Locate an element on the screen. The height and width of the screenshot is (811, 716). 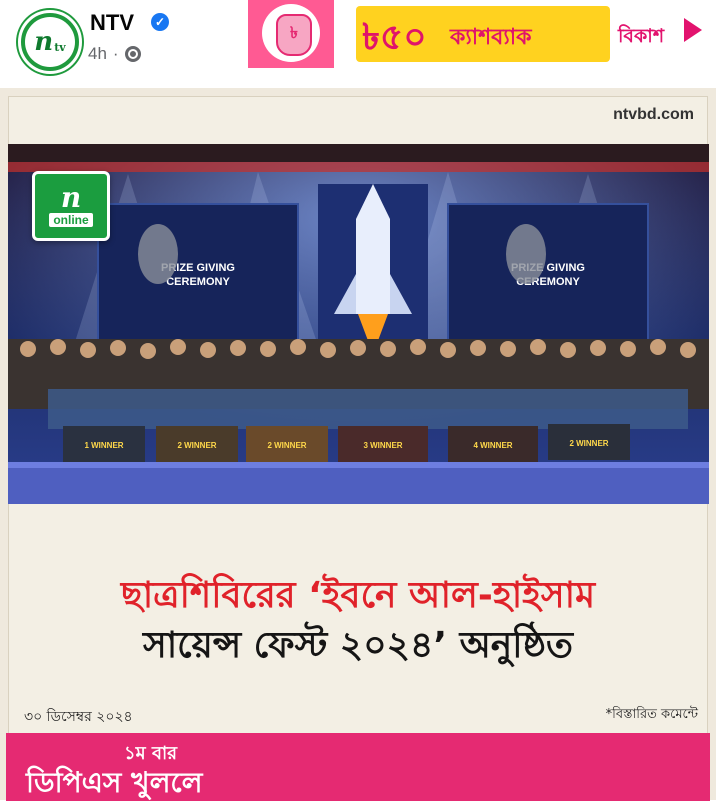
post-meta: 4h · is located at coordinates (114, 54).